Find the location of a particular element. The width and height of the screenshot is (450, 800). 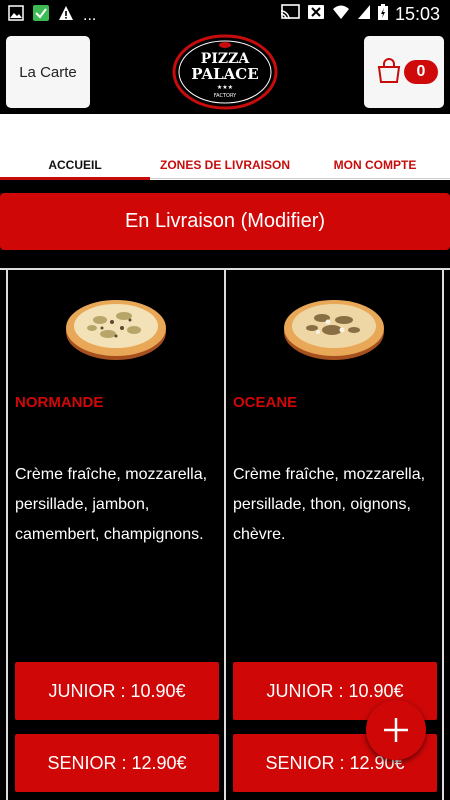

check-box-icon is located at coordinates (41, 15).